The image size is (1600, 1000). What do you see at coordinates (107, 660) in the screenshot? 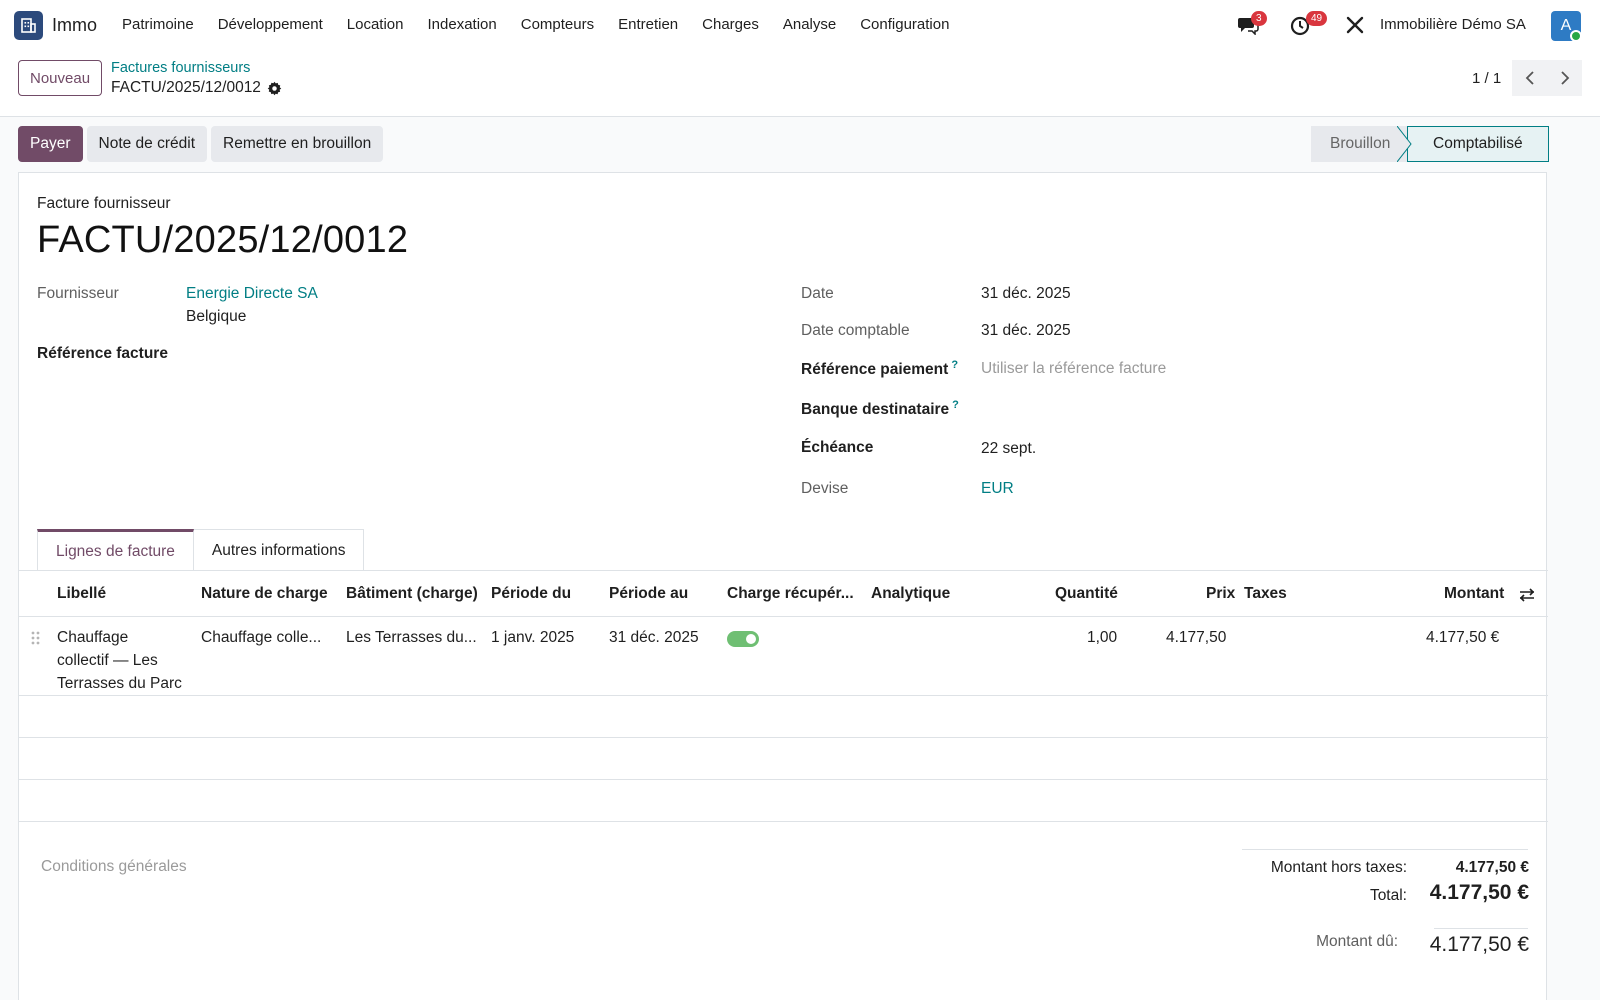
I see `cell-label-line2: collectif — Les` at bounding box center [107, 660].